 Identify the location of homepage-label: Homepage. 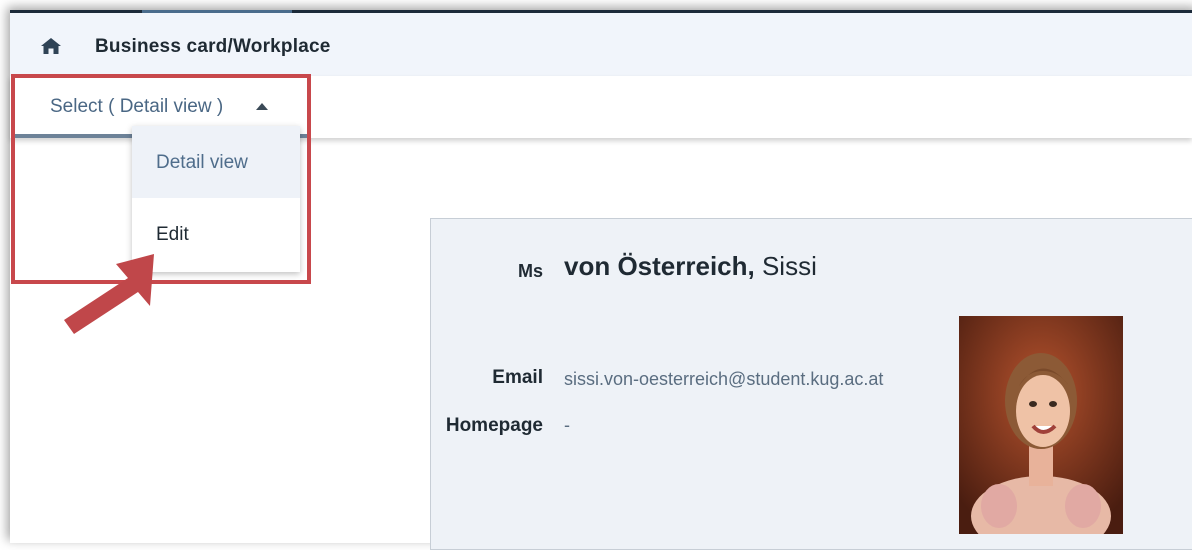
(494, 425).